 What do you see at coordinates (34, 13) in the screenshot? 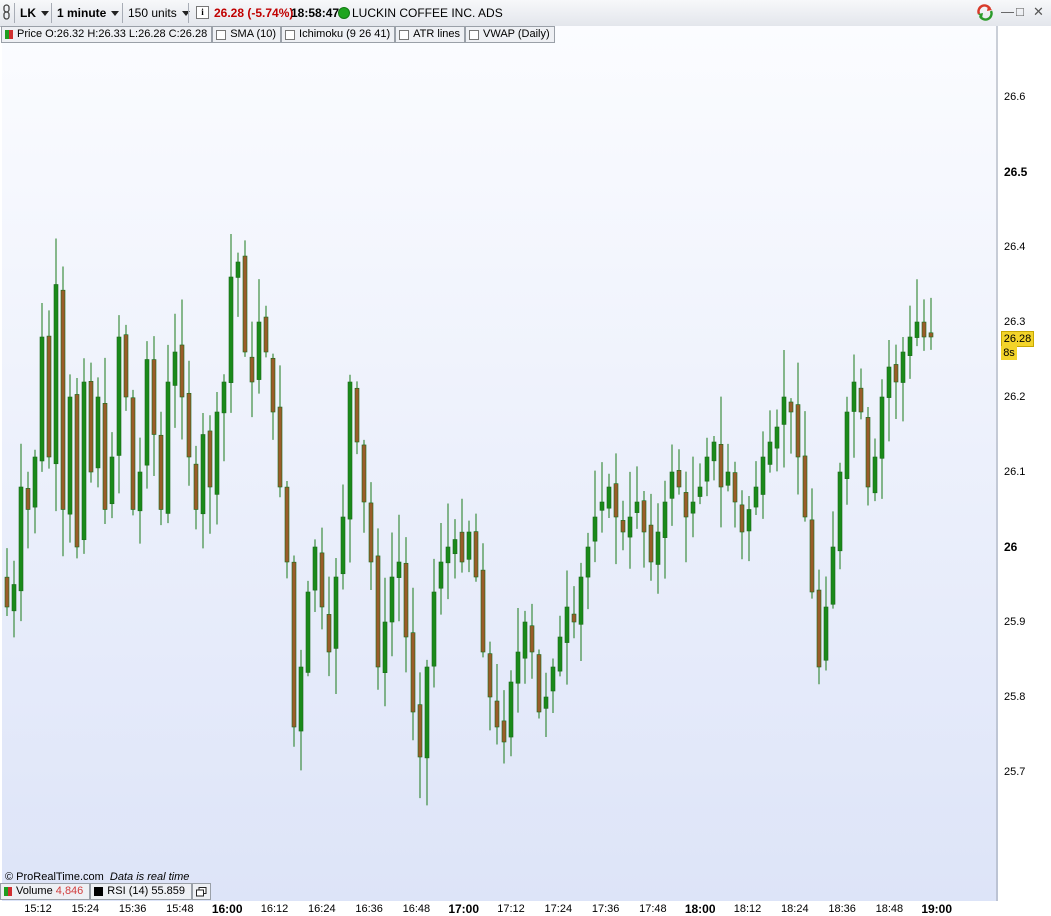
I see `symbol-selector: LK` at bounding box center [34, 13].